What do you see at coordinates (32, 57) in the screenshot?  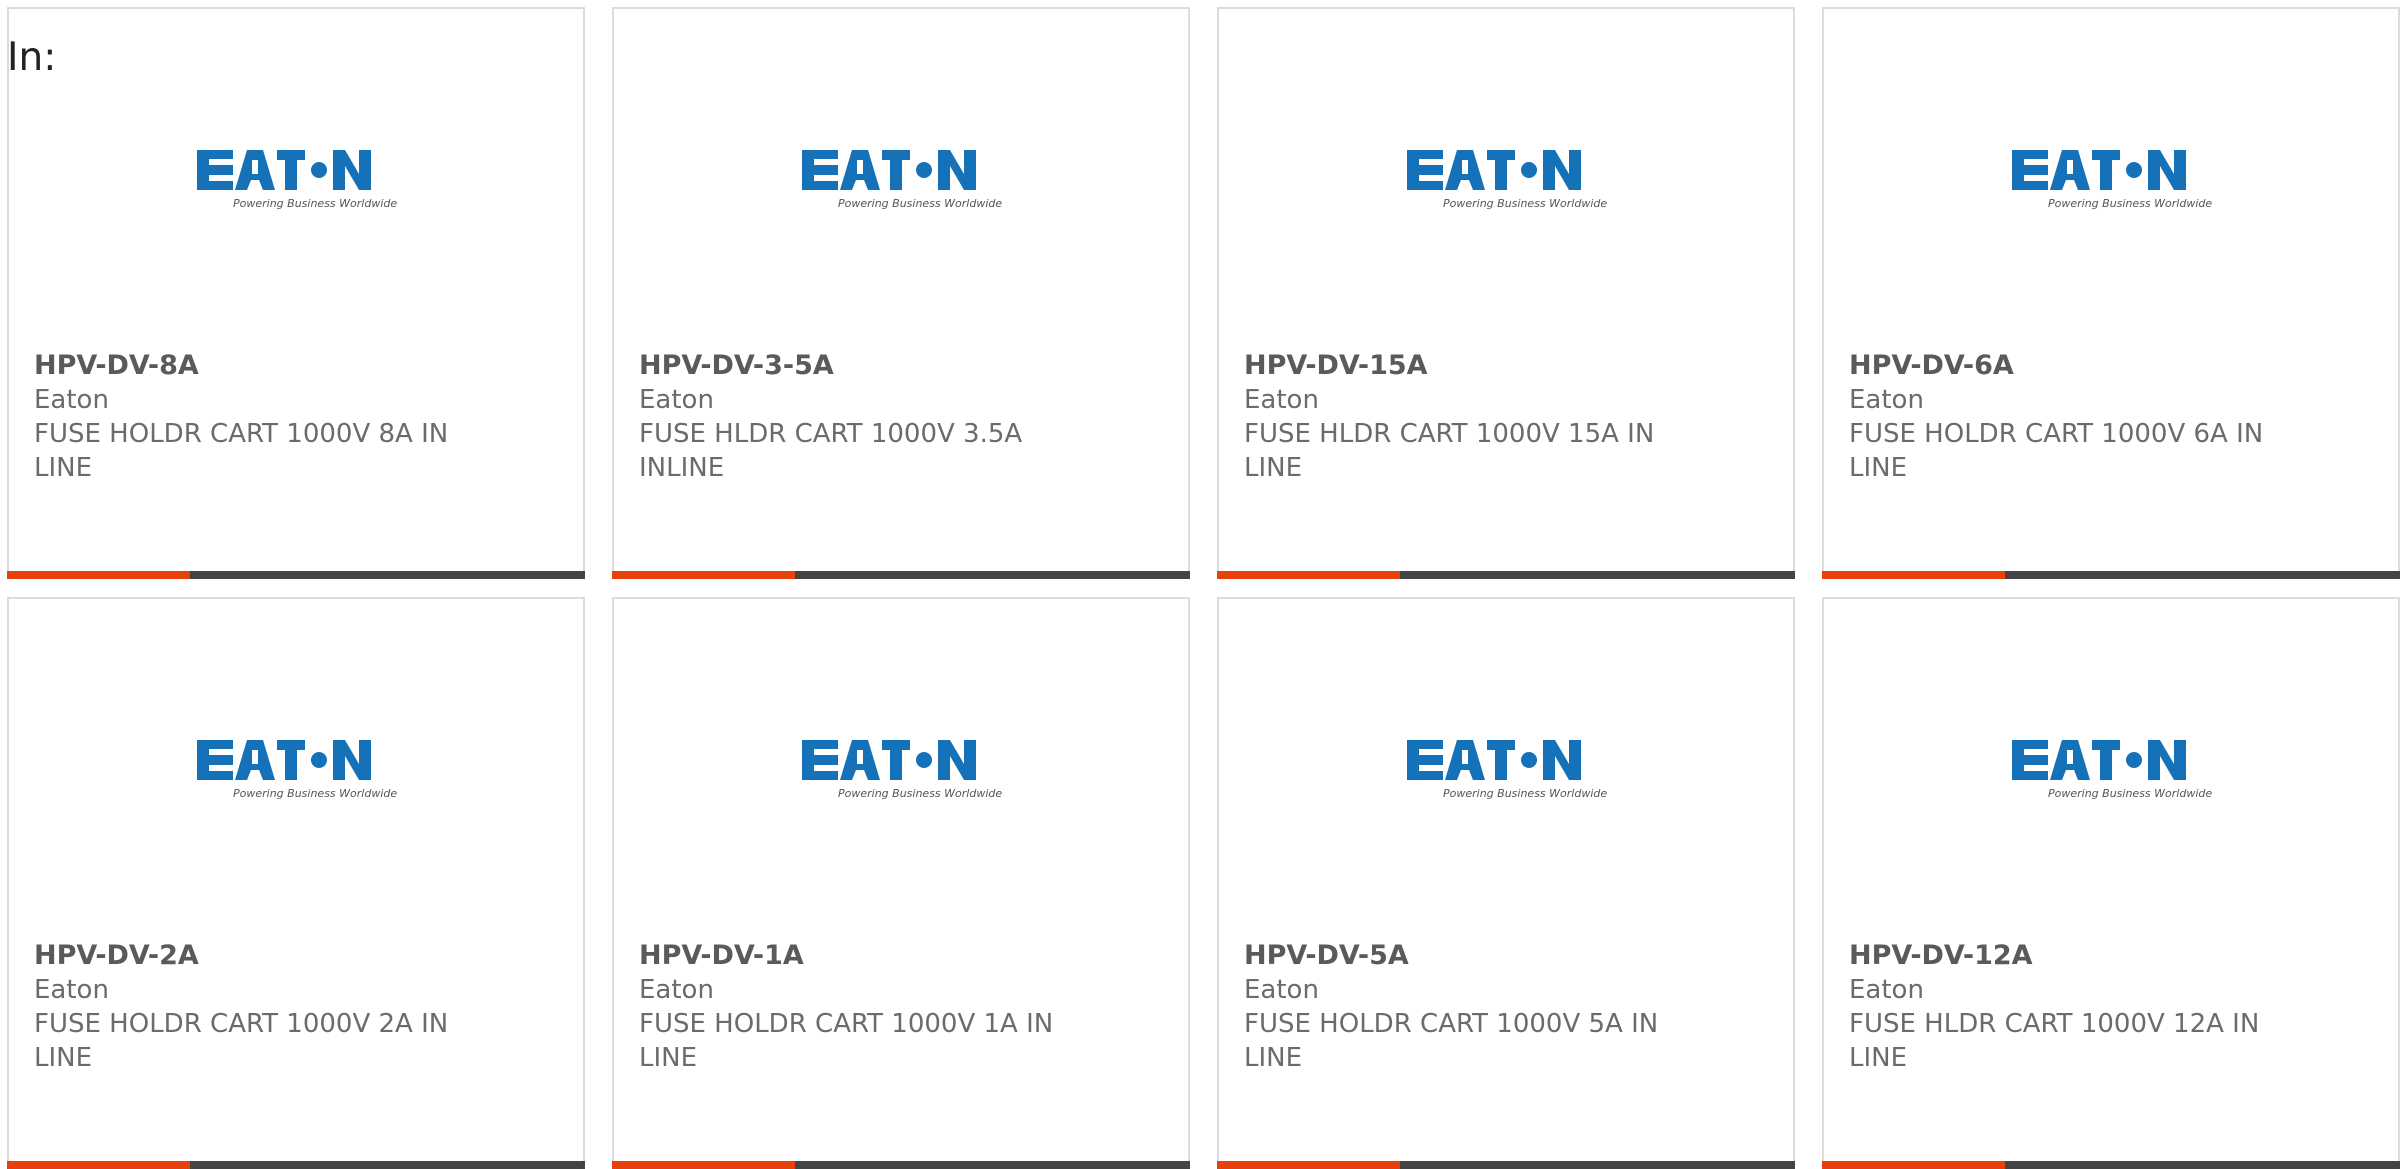 I see `section-heading: In:` at bounding box center [32, 57].